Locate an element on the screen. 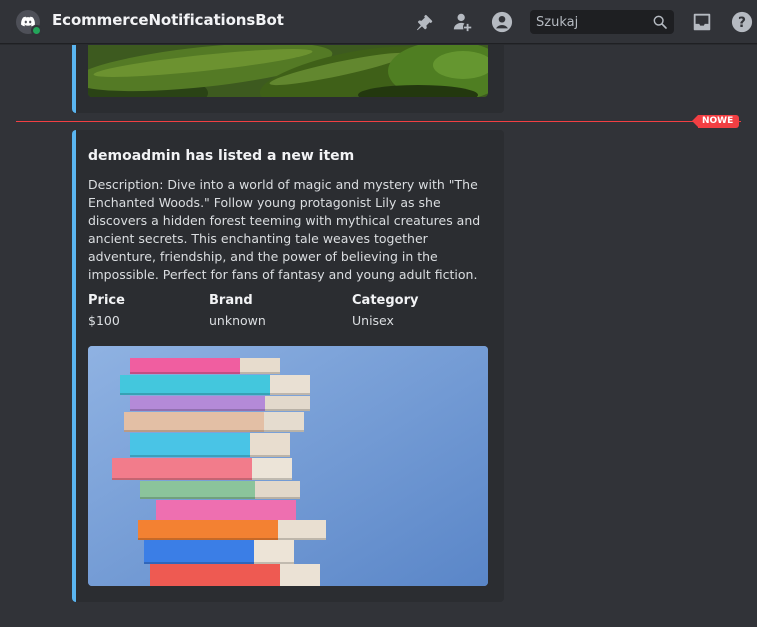 Image resolution: width=757 pixels, height=627 pixels. previous-embed is located at coordinates (288, 79).